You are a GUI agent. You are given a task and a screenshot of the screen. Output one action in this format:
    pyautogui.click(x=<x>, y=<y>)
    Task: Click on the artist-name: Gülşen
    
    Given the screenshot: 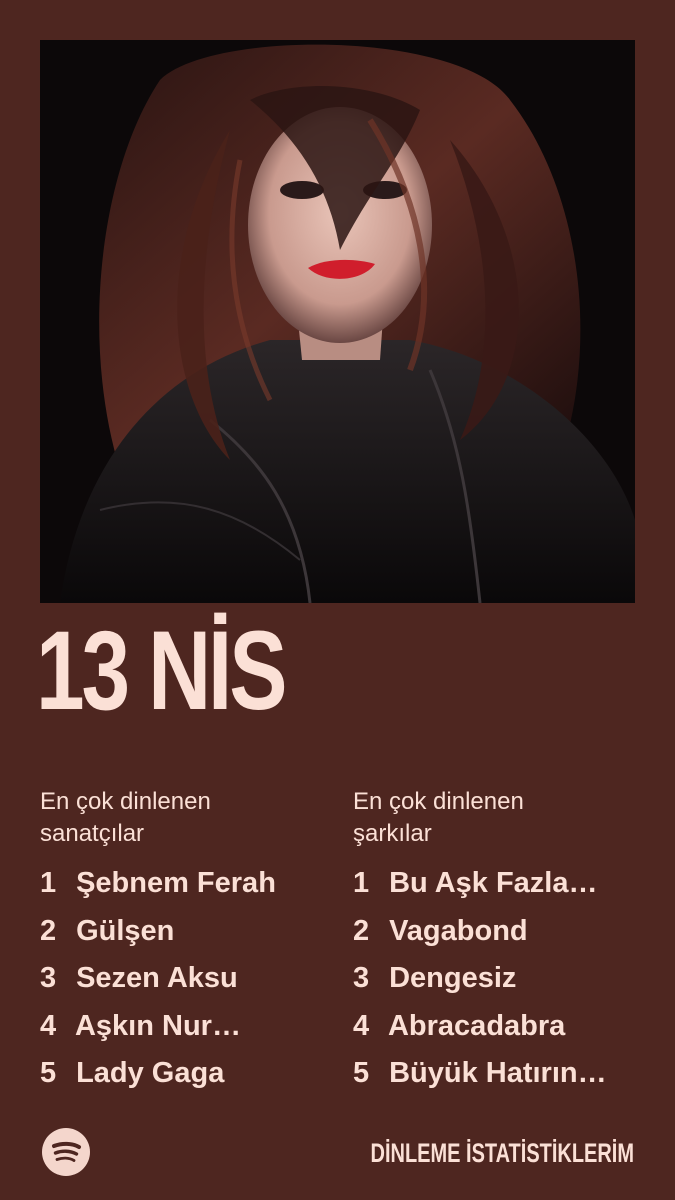 What is the action you would take?
    pyautogui.click(x=125, y=930)
    